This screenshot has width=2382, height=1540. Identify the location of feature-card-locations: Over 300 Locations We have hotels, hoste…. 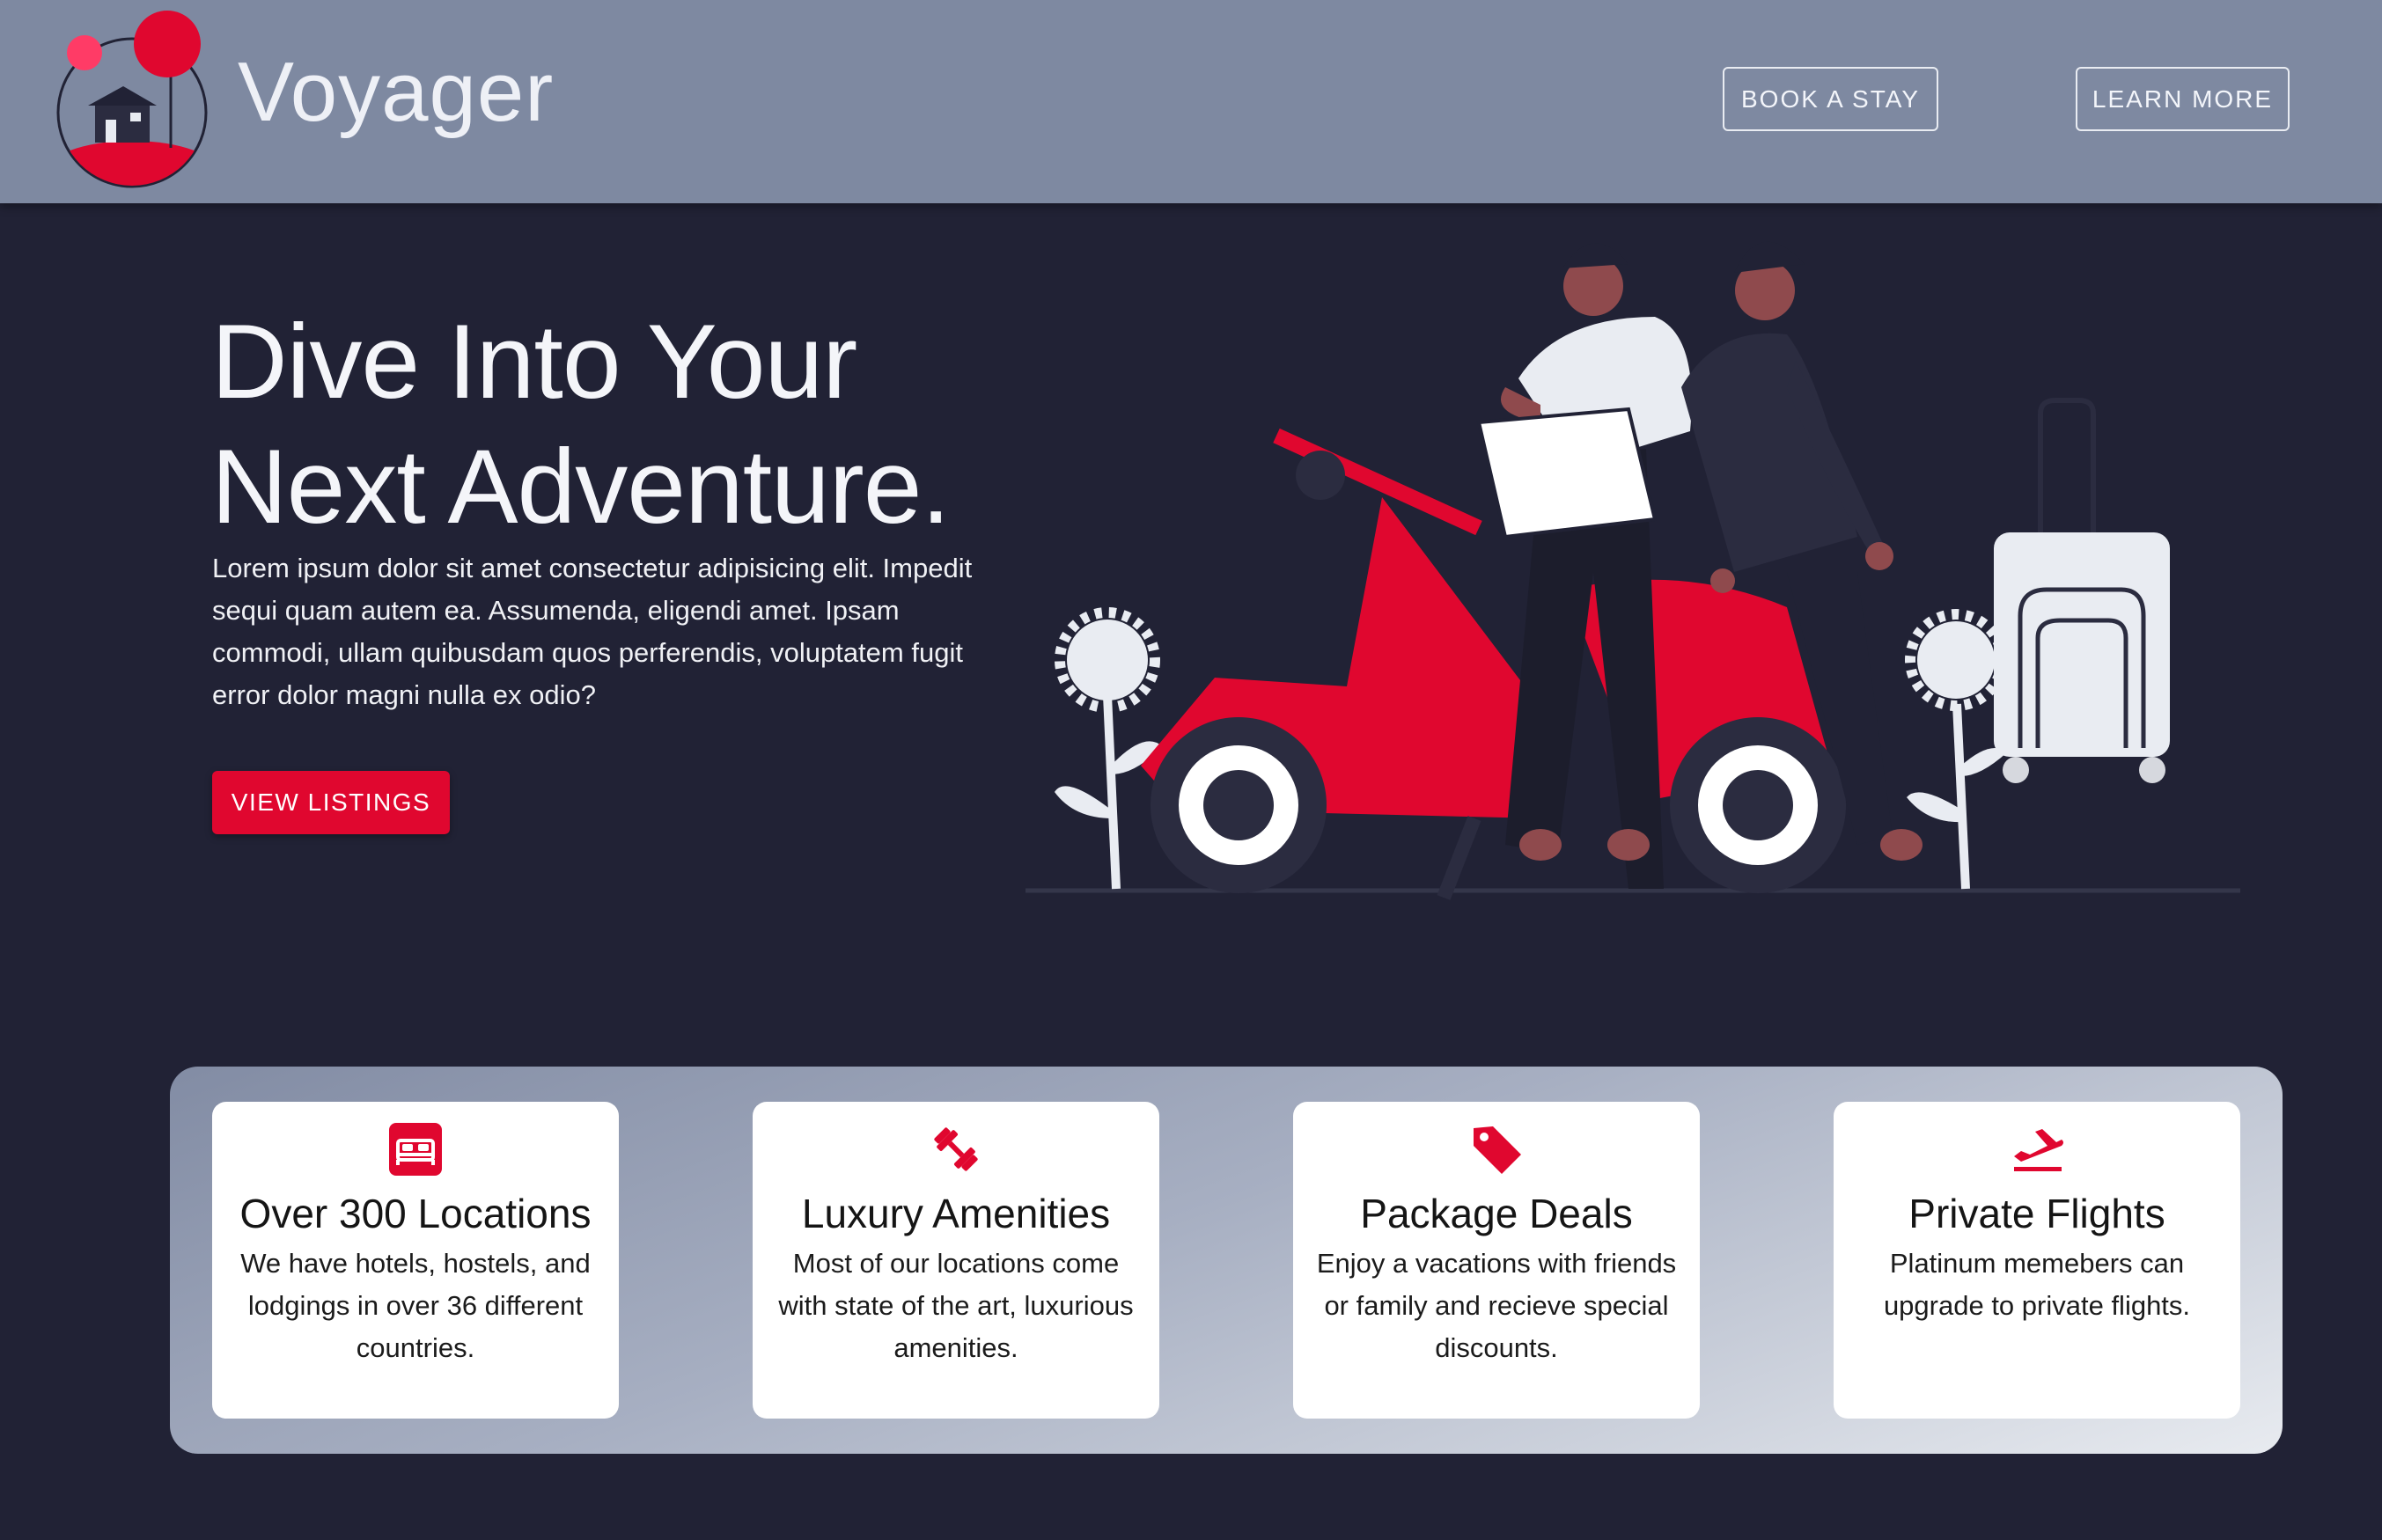
(415, 1260).